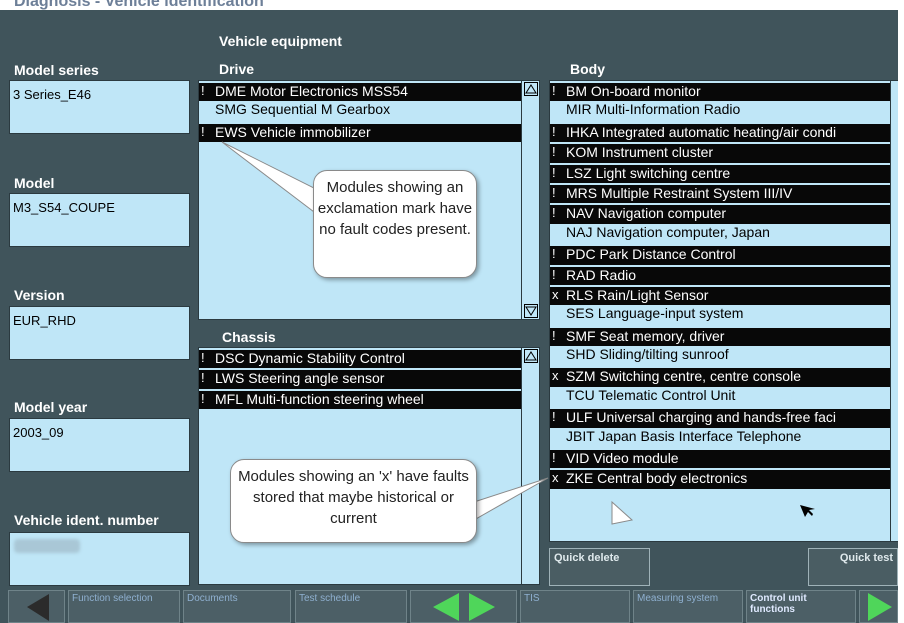  I want to click on list-item: SMG Sequential M Gearbox, so click(360, 111).